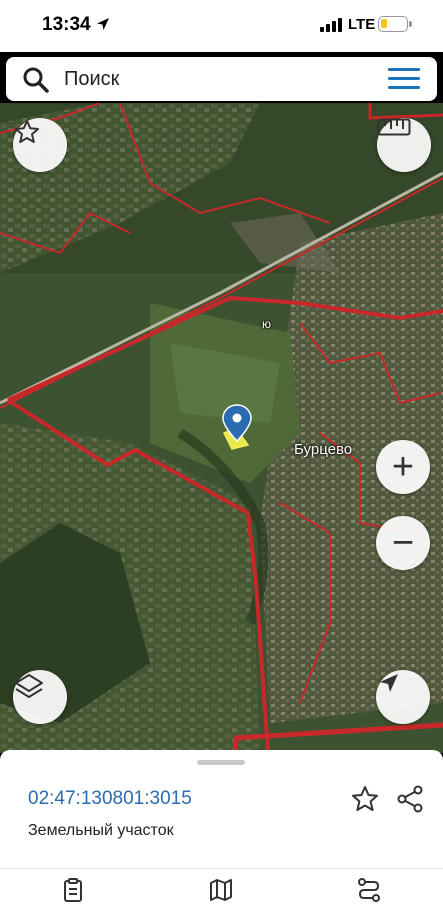 This screenshot has height=910, width=443. I want to click on share-icon, so click(410, 799).